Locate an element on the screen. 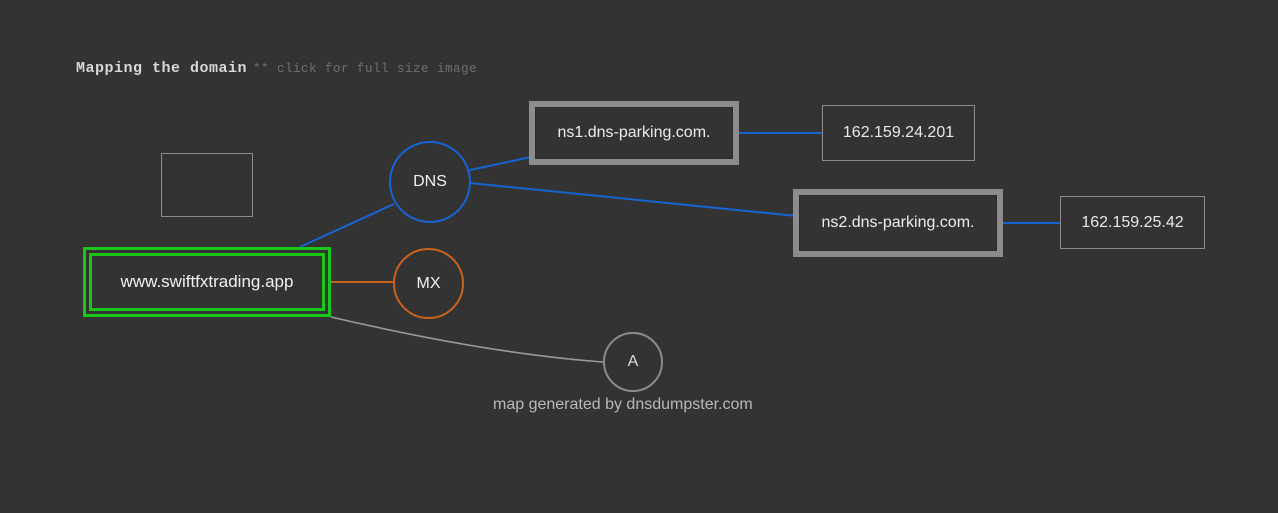 The image size is (1278, 513). edge-domain-dns is located at coordinates (347, 225).